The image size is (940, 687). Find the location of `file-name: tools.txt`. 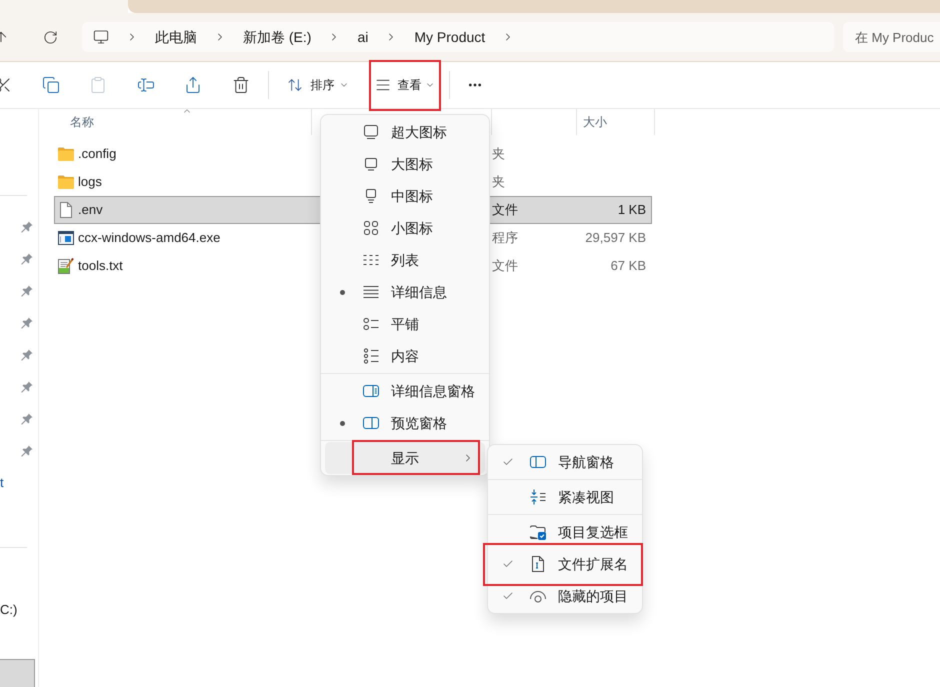

file-name: tools.txt is located at coordinates (100, 266).